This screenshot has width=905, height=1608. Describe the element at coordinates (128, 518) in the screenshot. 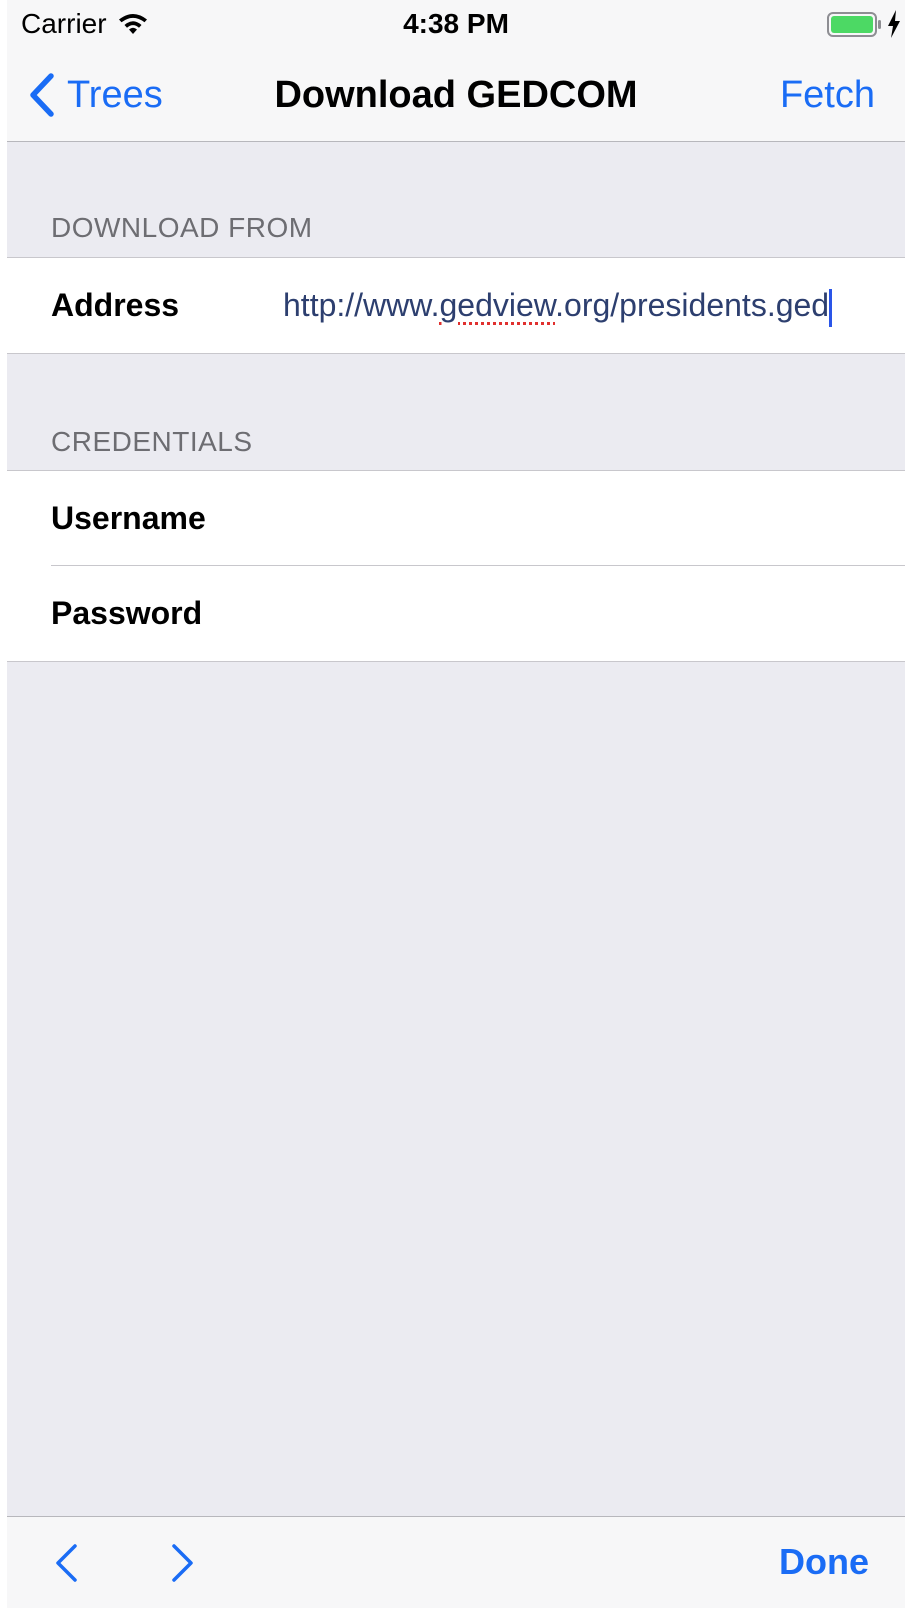

I see `username-label: Username` at that location.